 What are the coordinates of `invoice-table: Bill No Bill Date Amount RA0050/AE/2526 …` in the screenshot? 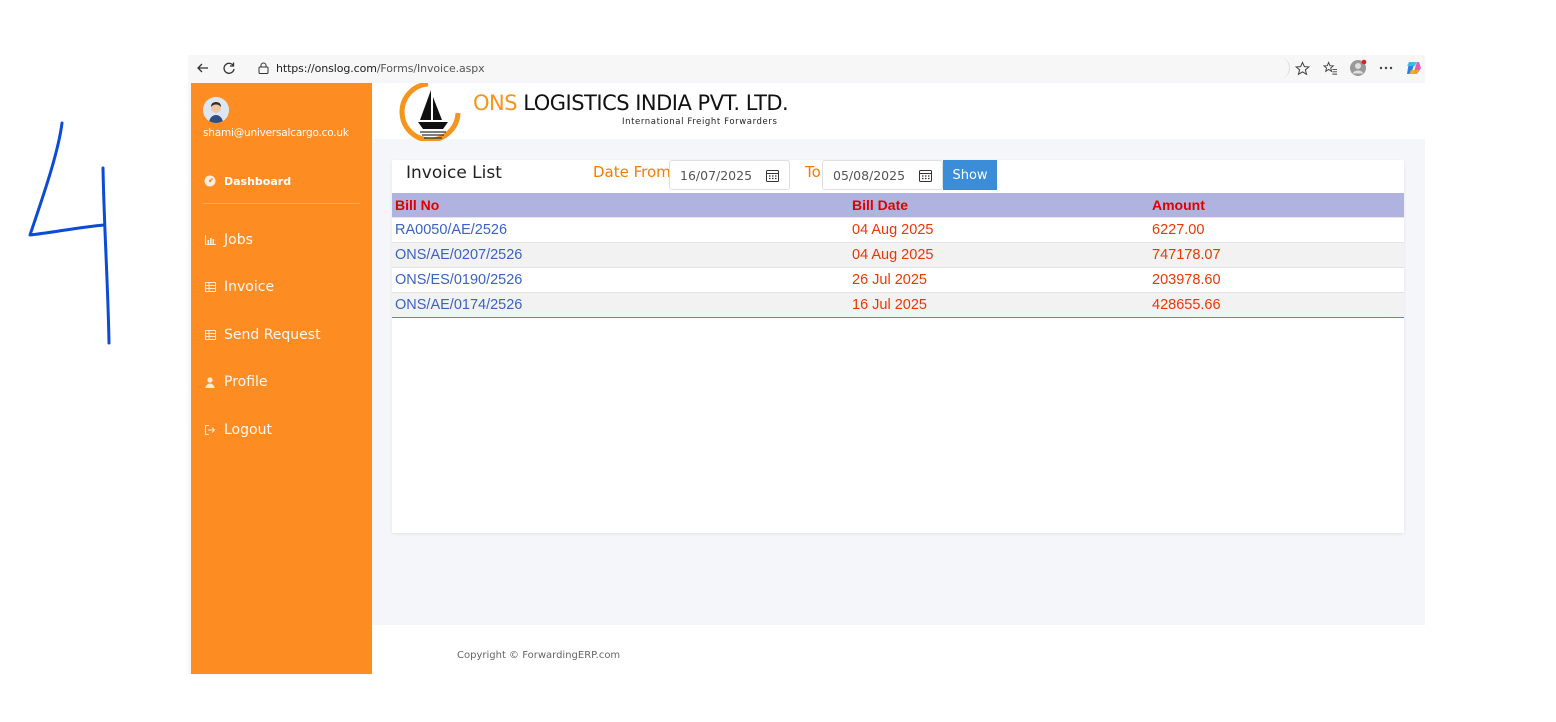 It's located at (898, 255).